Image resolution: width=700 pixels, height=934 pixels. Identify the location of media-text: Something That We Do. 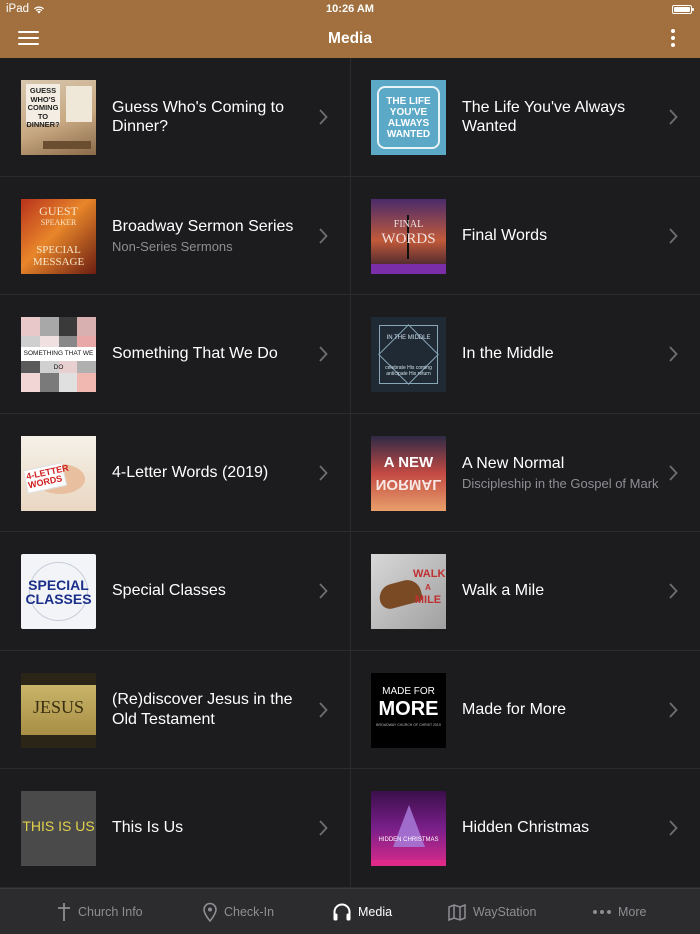
(211, 354).